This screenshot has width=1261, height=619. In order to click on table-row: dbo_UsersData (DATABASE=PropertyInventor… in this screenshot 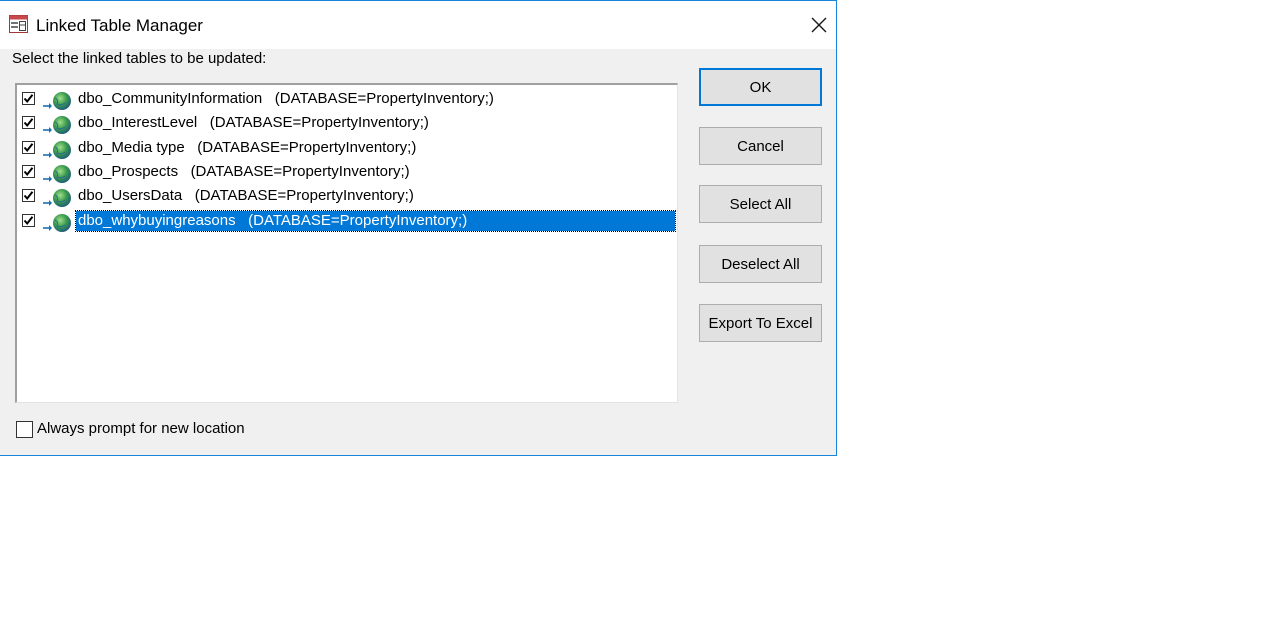, I will do `click(347, 196)`.